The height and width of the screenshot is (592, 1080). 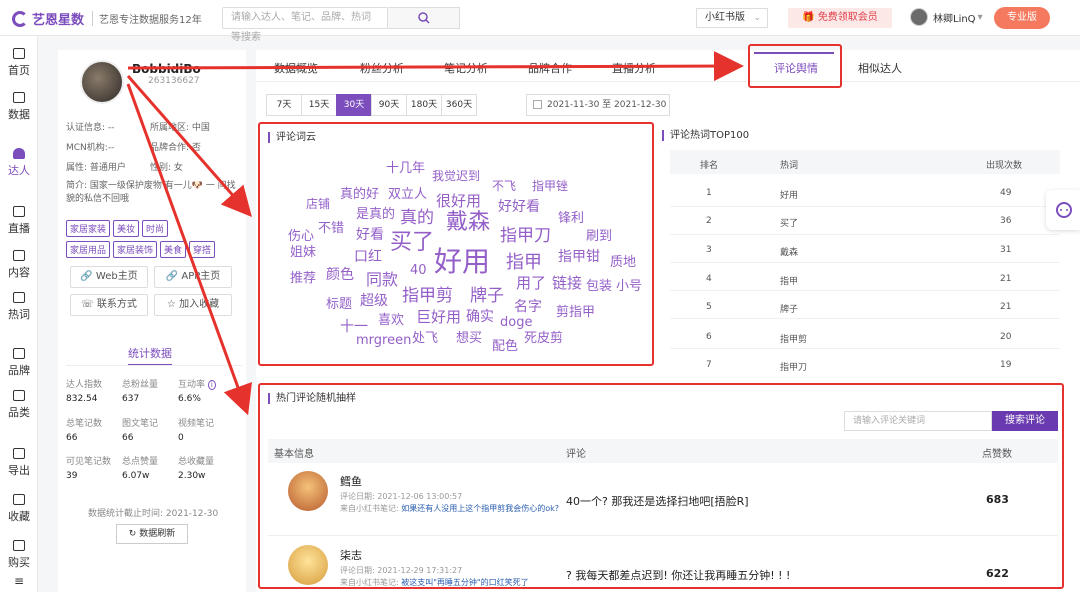 What do you see at coordinates (19, 363) in the screenshot?
I see `nav-brand: 品牌` at bounding box center [19, 363].